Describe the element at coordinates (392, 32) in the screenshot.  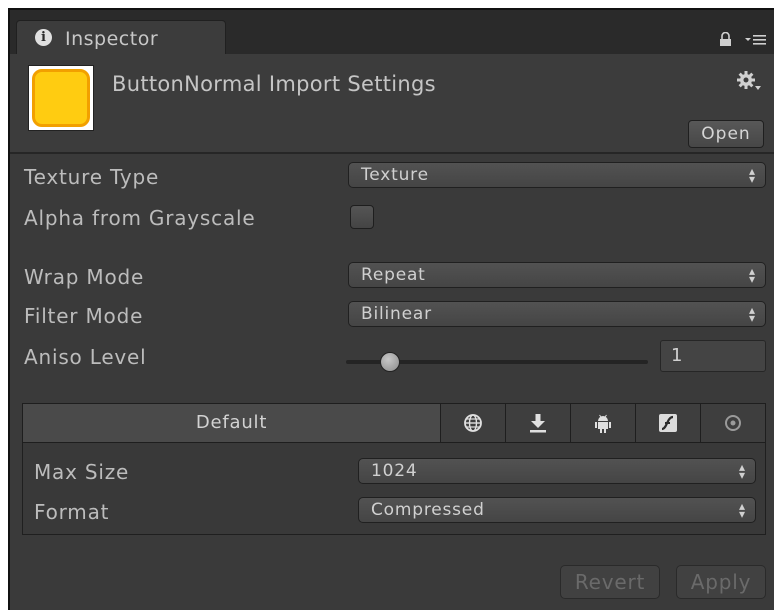
I see `tab-bar: i Inspector` at that location.